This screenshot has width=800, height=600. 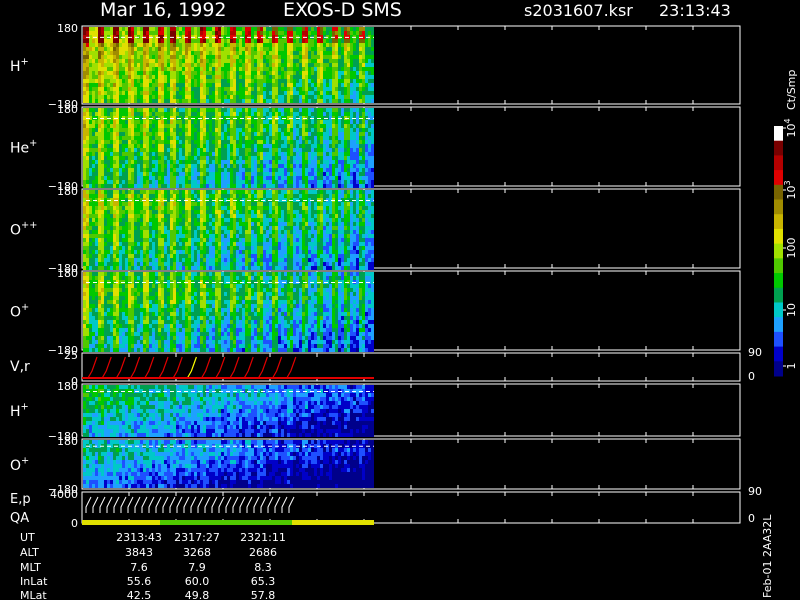 I want to click on plot-date: Mar 16, 1992, so click(x=163, y=10).